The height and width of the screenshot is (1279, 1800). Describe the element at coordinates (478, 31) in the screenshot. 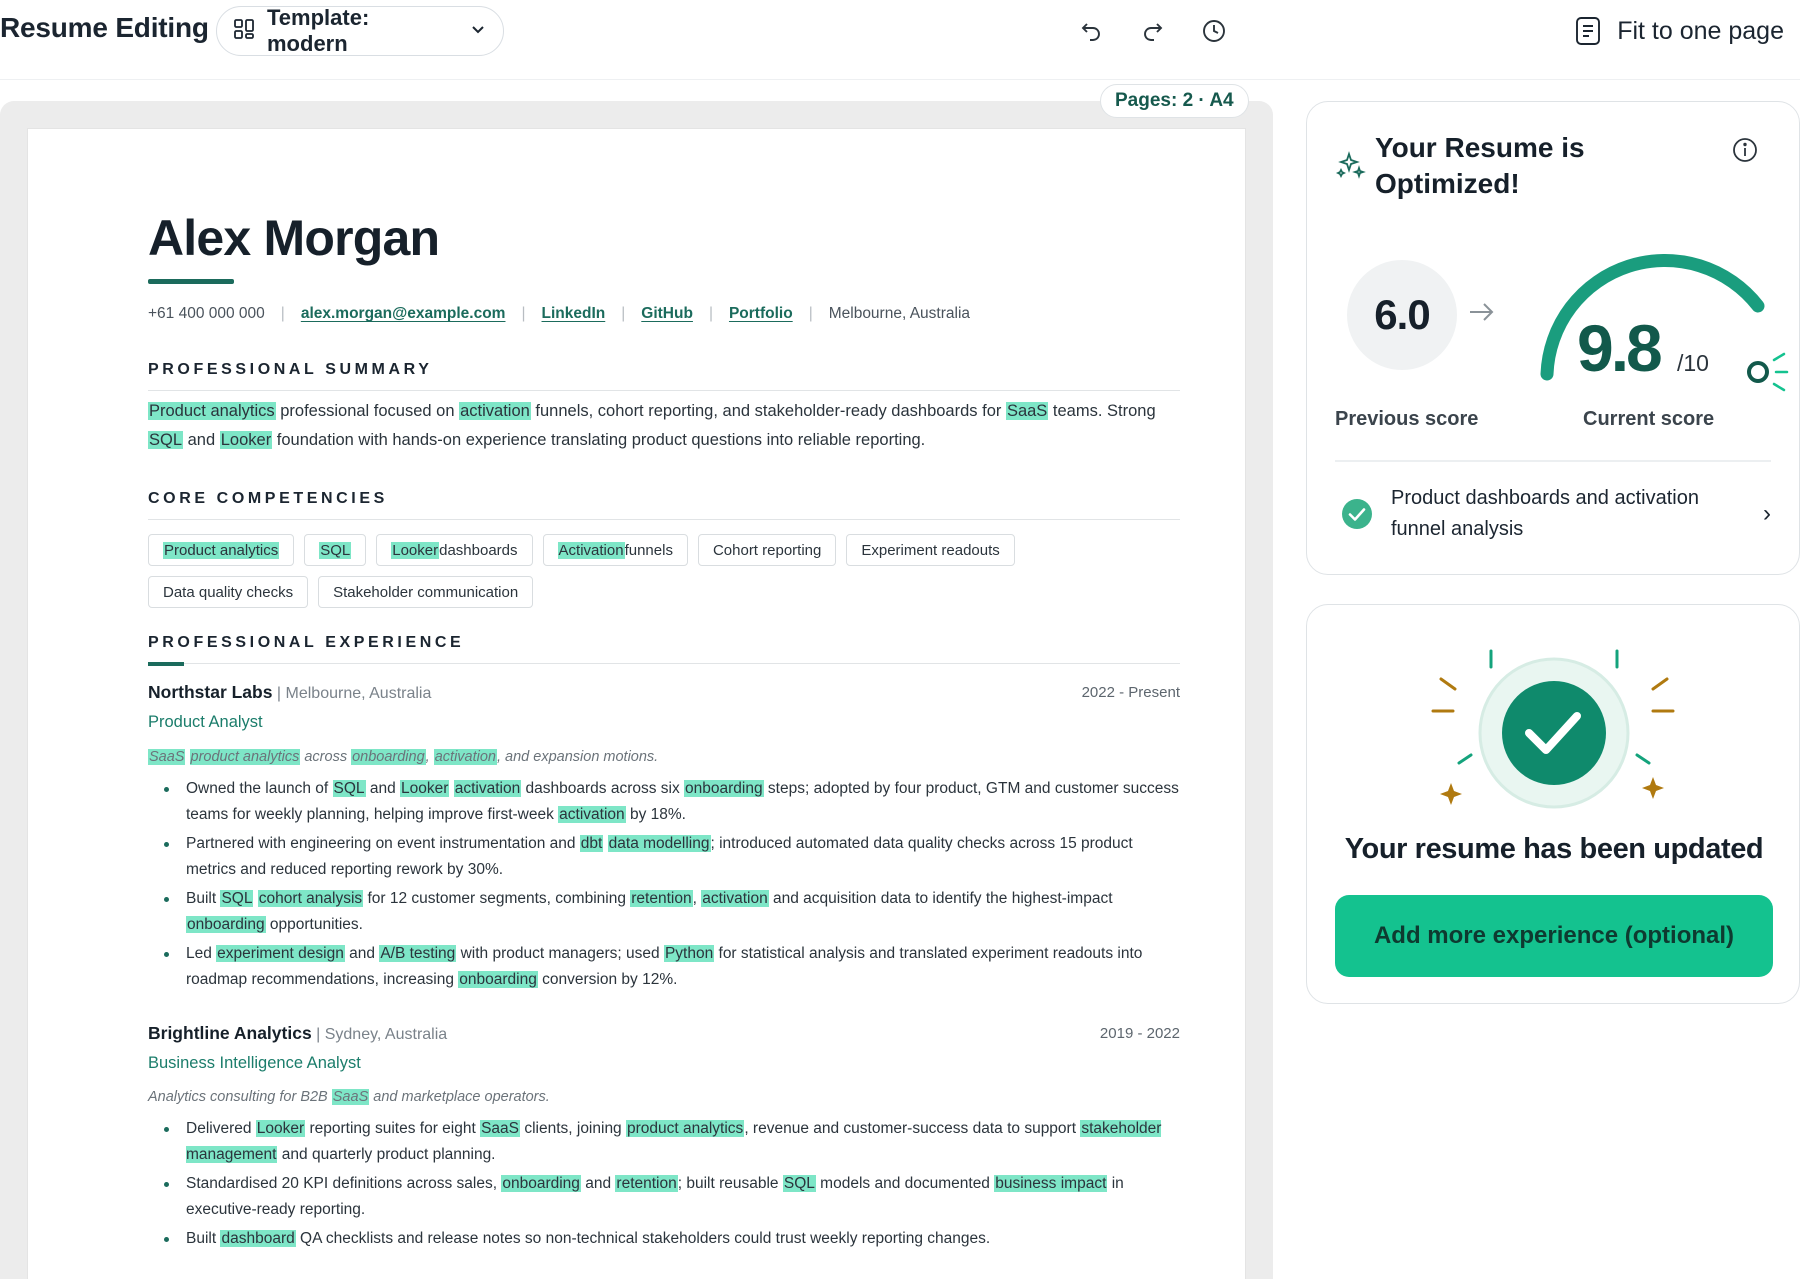

I see `chevron-down-icon` at that location.